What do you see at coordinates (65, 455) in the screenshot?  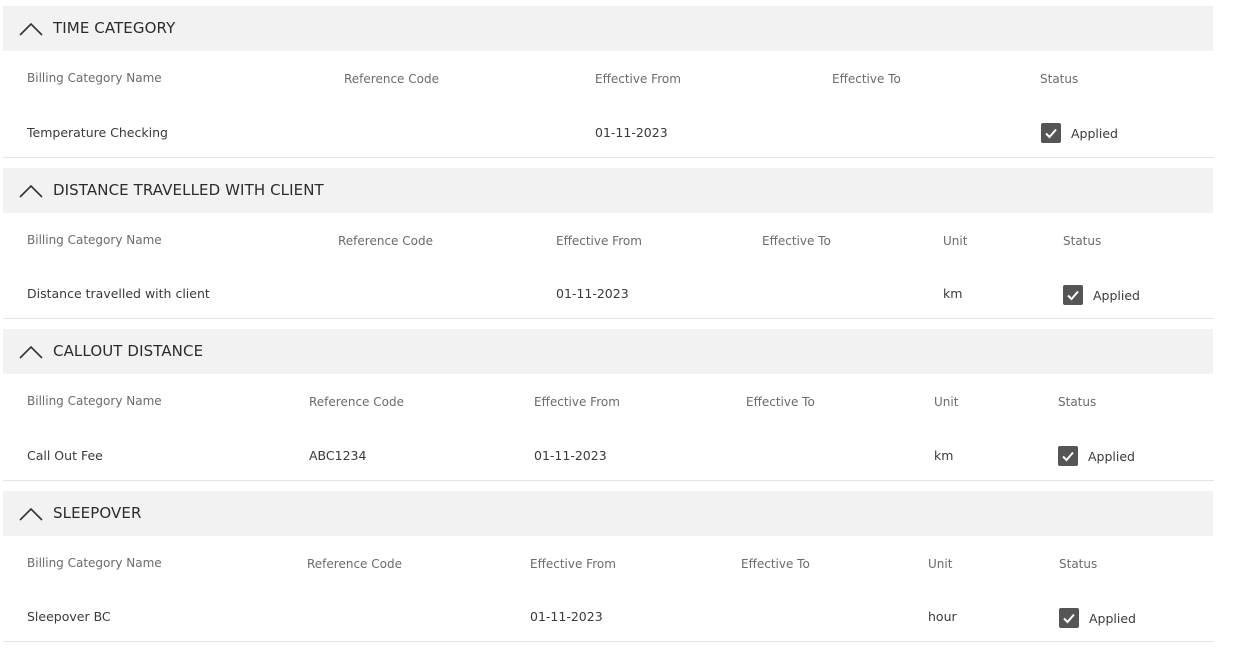 I see `cell-billing-category-name: Call Out Fee` at bounding box center [65, 455].